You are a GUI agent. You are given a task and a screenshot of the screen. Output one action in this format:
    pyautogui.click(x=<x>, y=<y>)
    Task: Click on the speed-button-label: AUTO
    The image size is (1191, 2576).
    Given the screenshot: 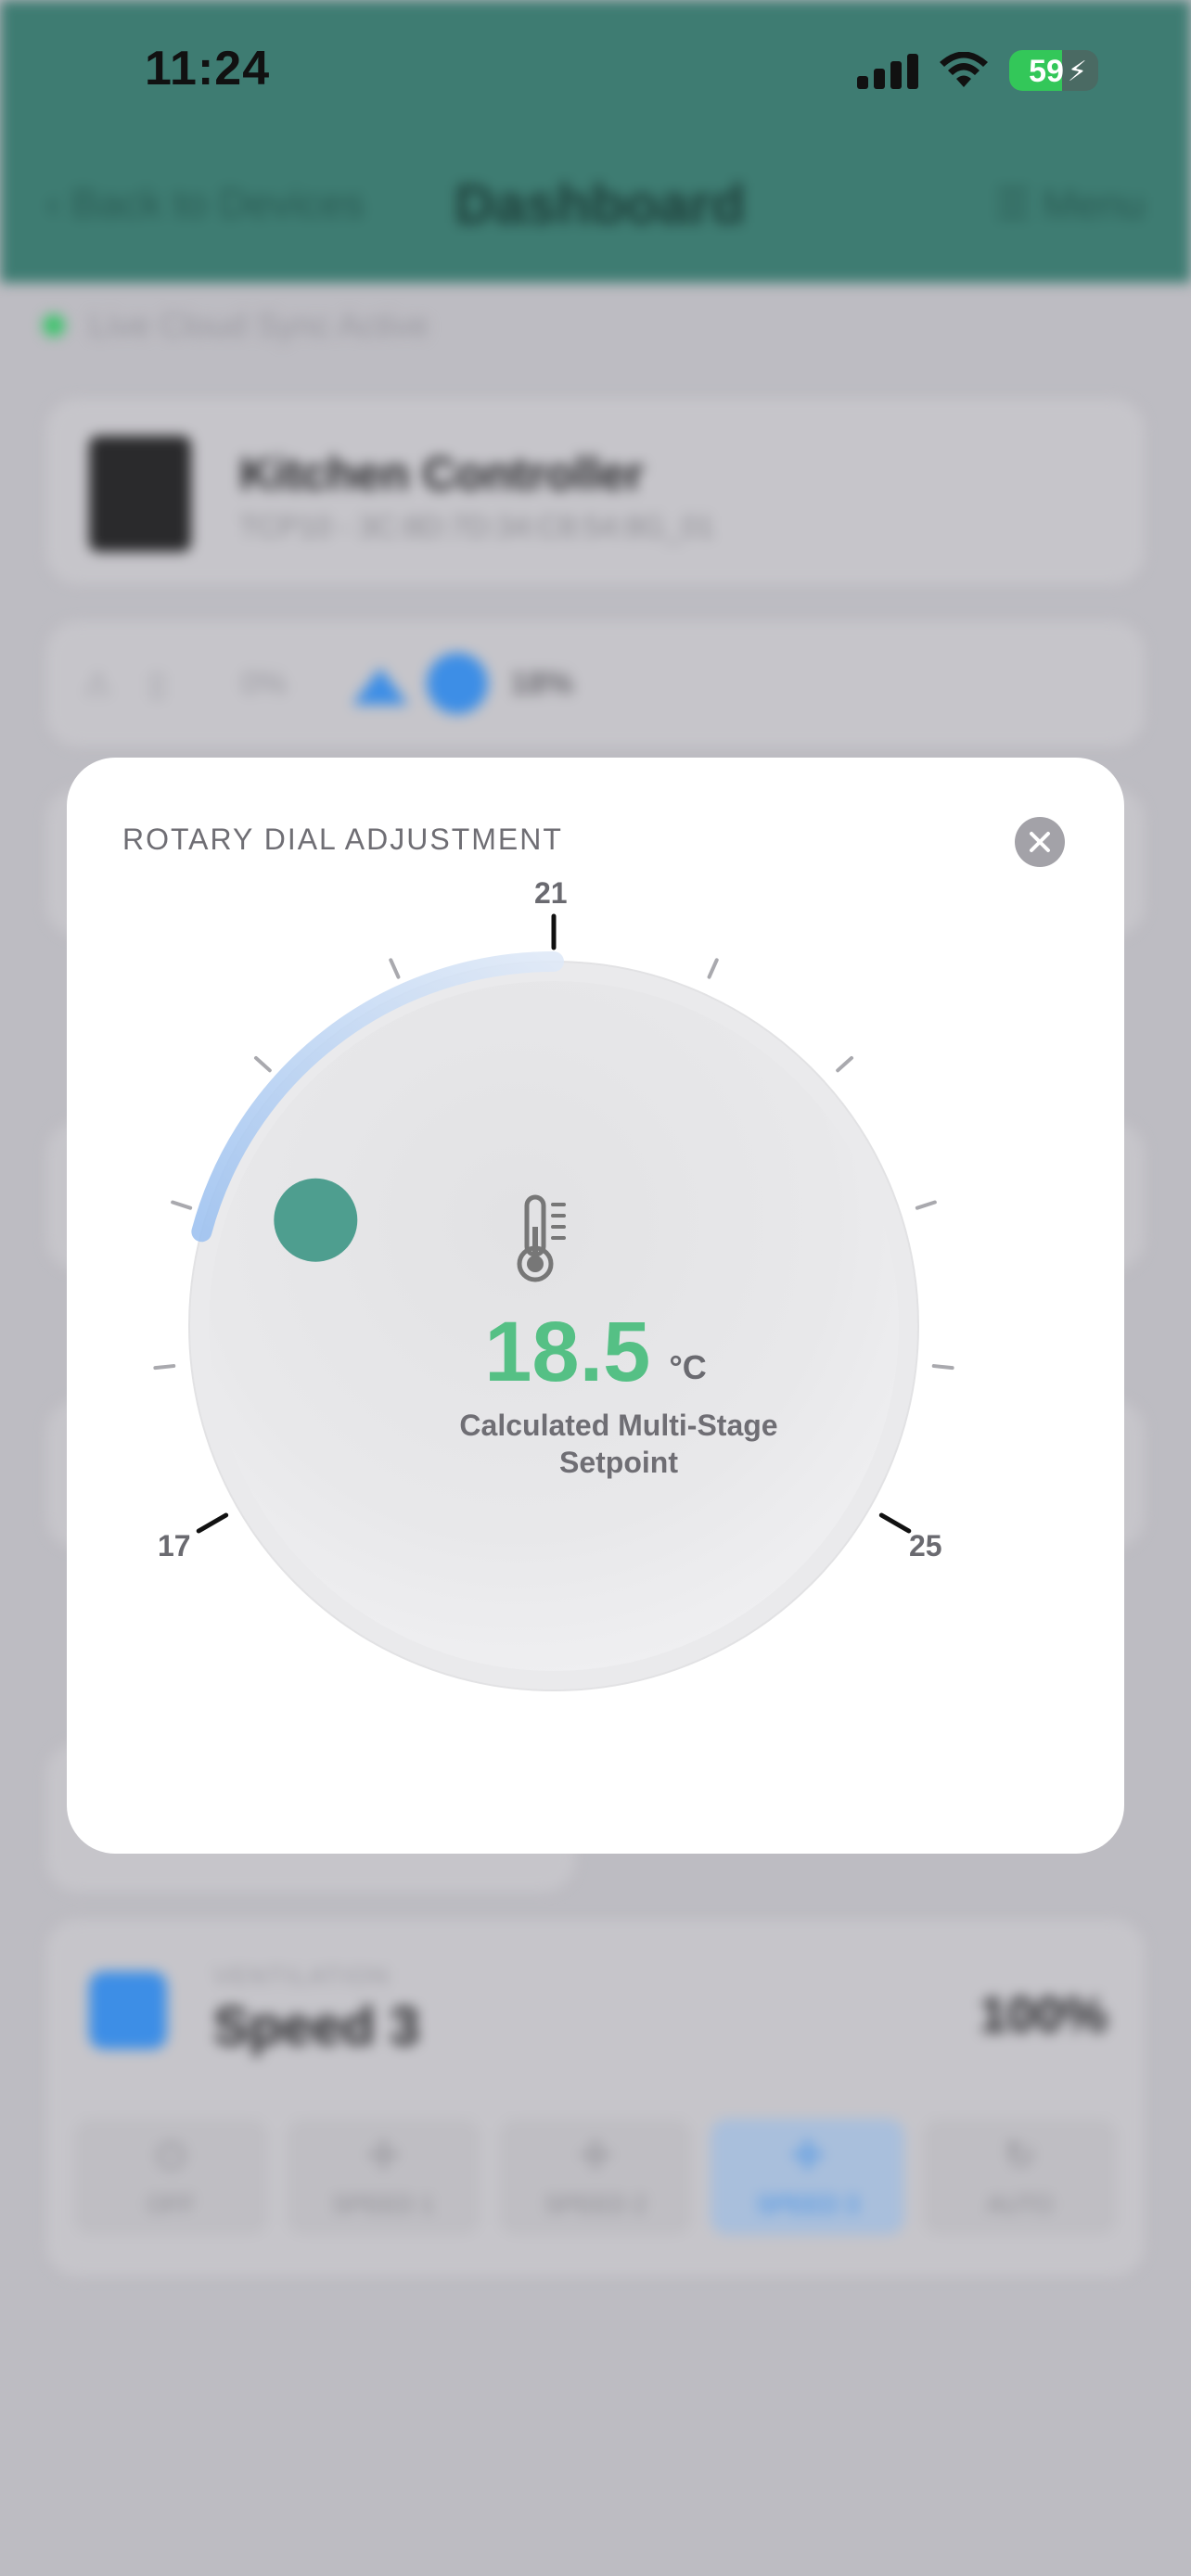 What is the action you would take?
    pyautogui.click(x=1020, y=2204)
    